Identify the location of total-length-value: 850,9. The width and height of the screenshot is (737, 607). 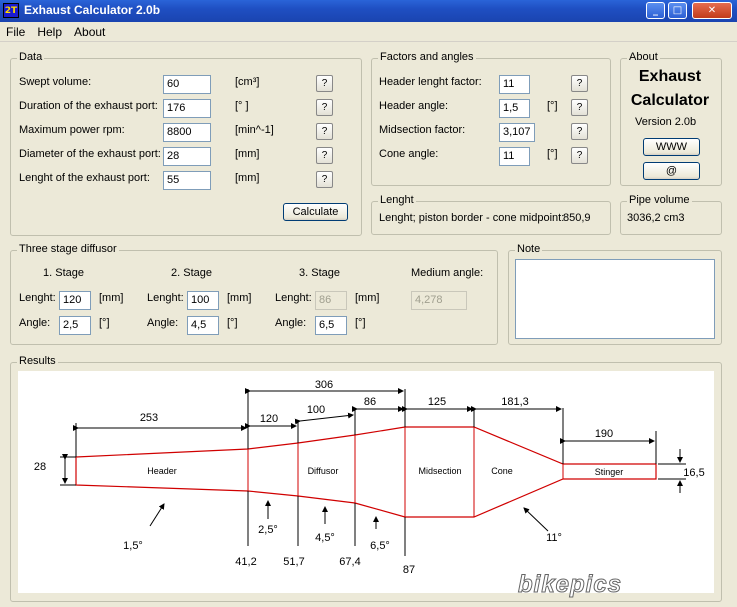
(577, 218).